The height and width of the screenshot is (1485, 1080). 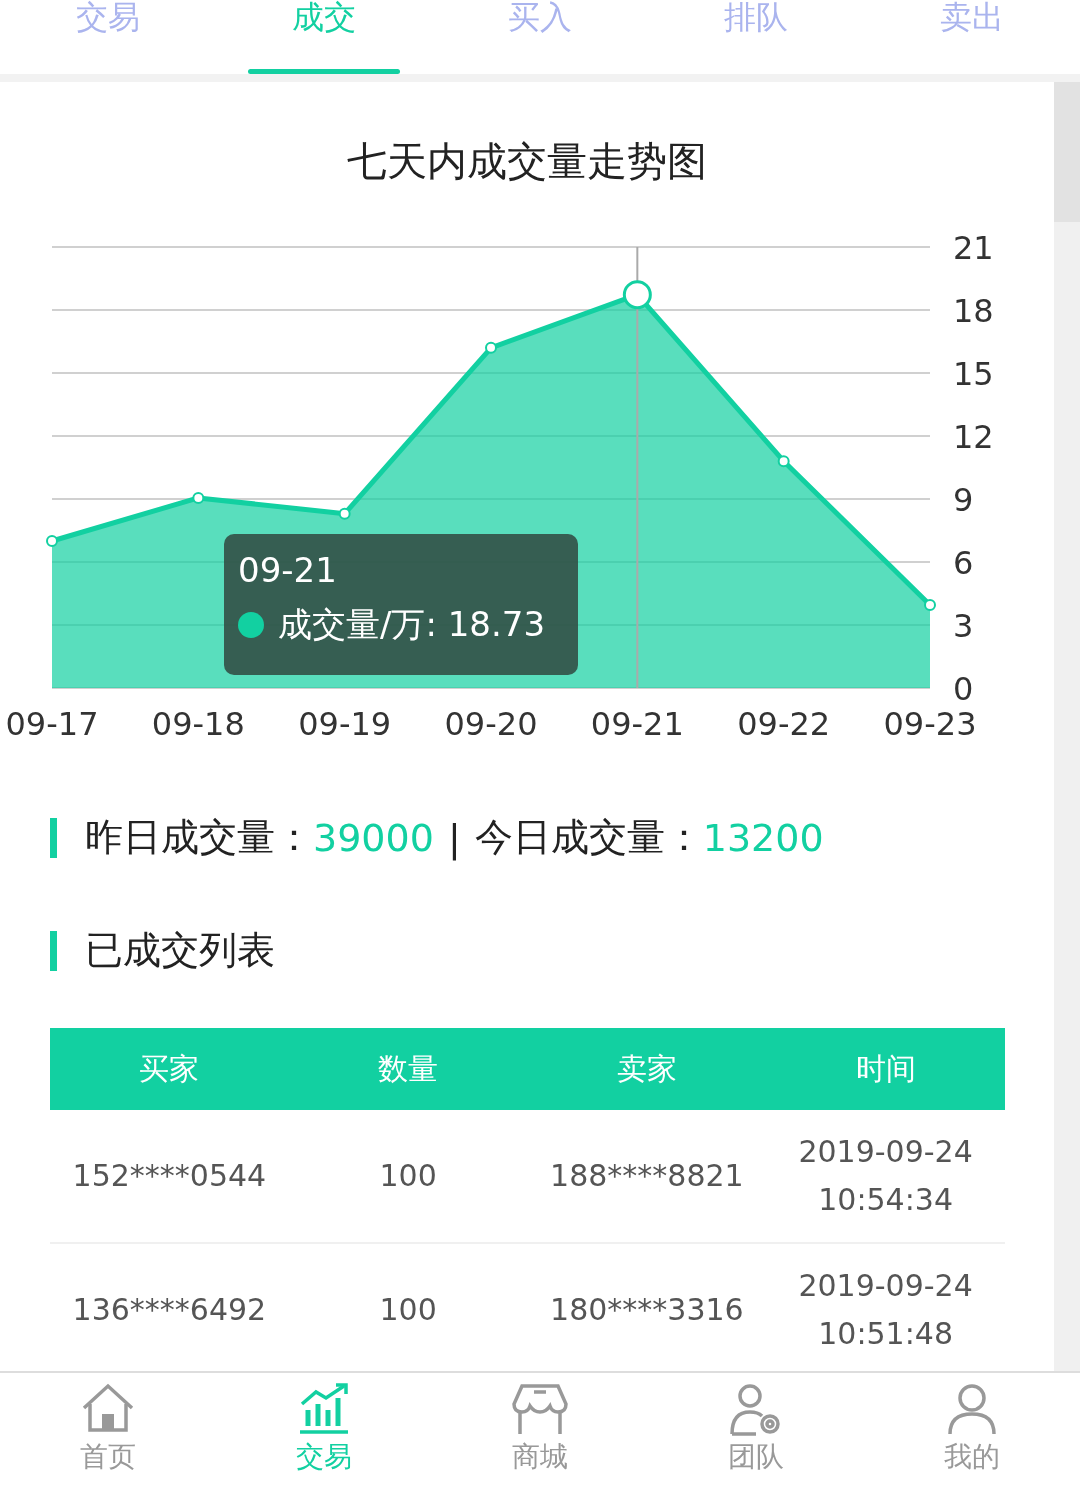 I want to click on axis-label: 15, so click(x=973, y=374).